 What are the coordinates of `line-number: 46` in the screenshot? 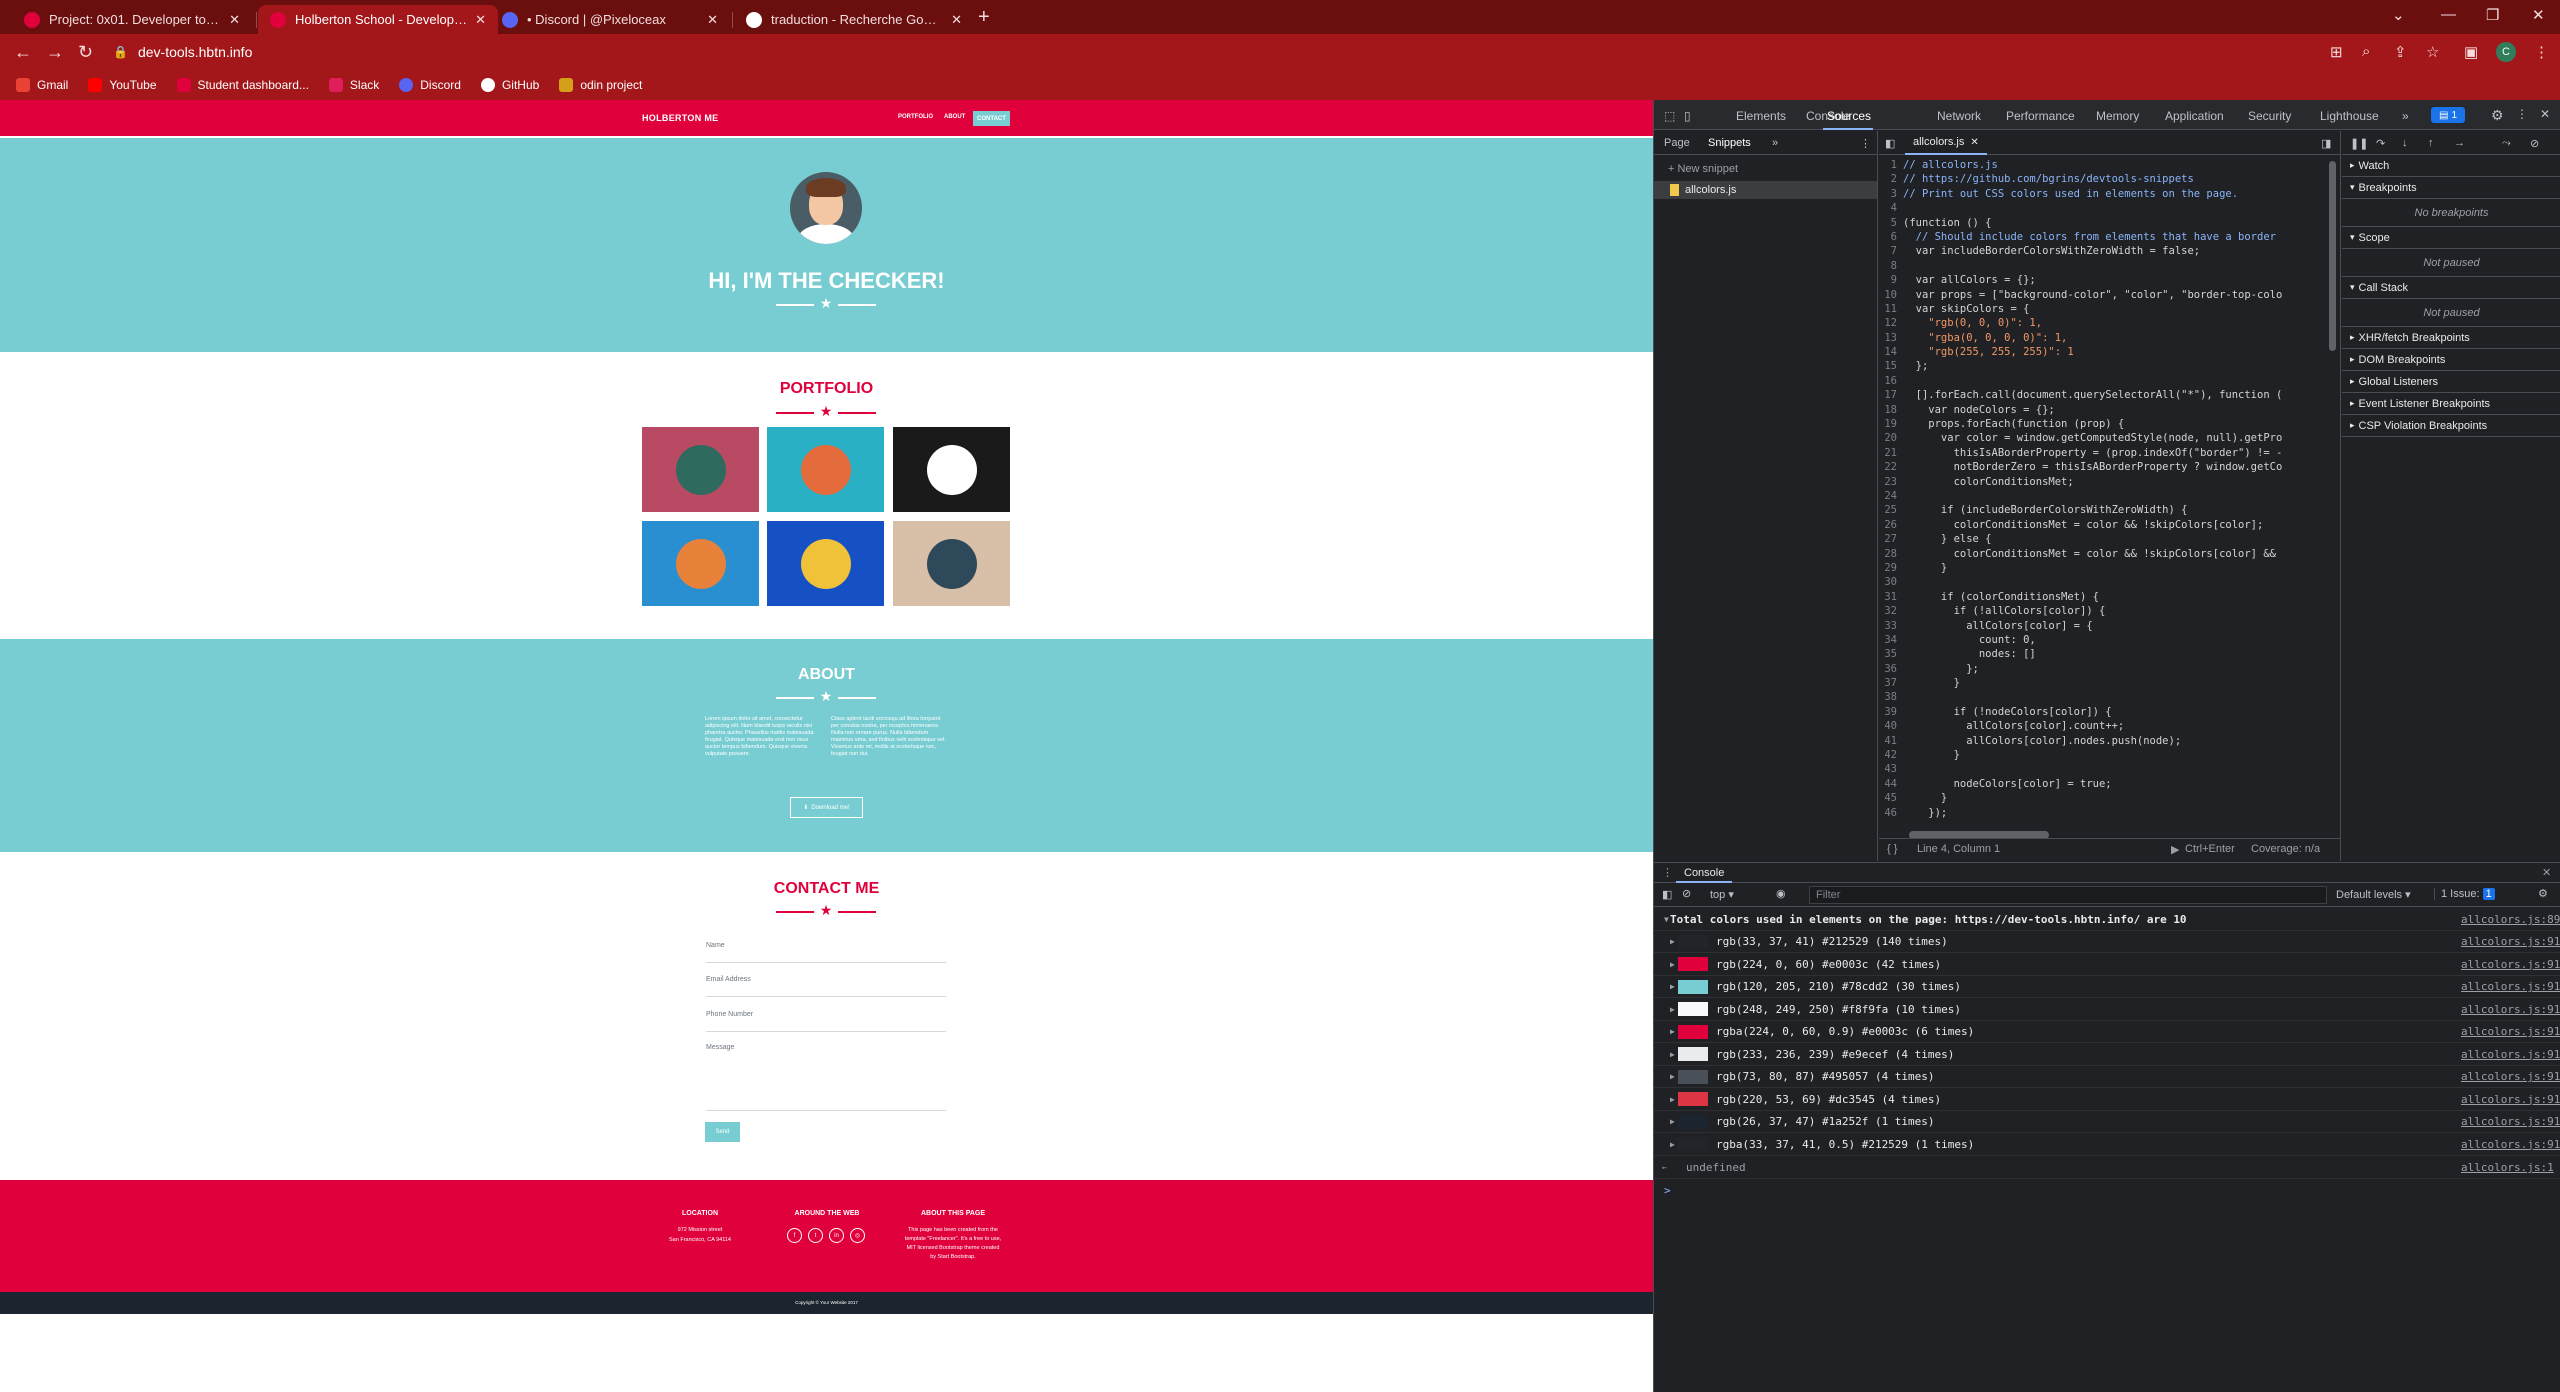 It's located at (1891, 813).